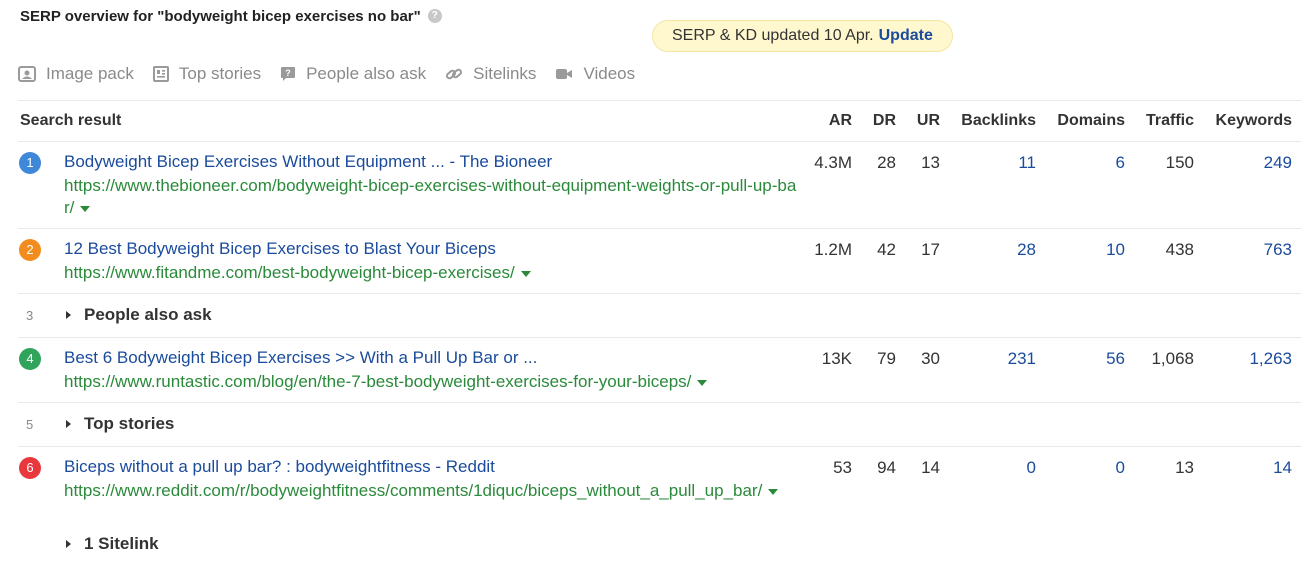 The width and height of the screenshot is (1301, 561). What do you see at coordinates (1022, 359) in the screenshot?
I see `cell-backlinks: 231` at bounding box center [1022, 359].